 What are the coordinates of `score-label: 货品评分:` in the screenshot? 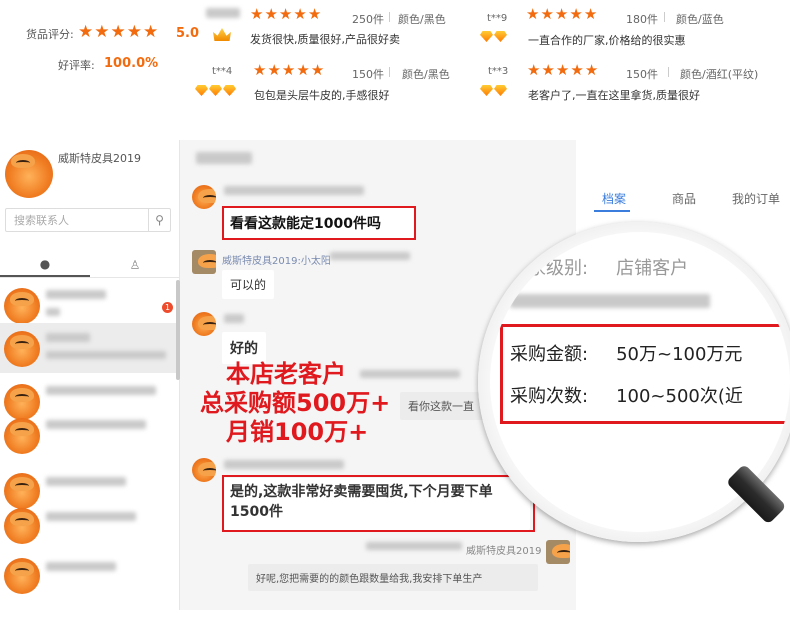 It's located at (50, 34).